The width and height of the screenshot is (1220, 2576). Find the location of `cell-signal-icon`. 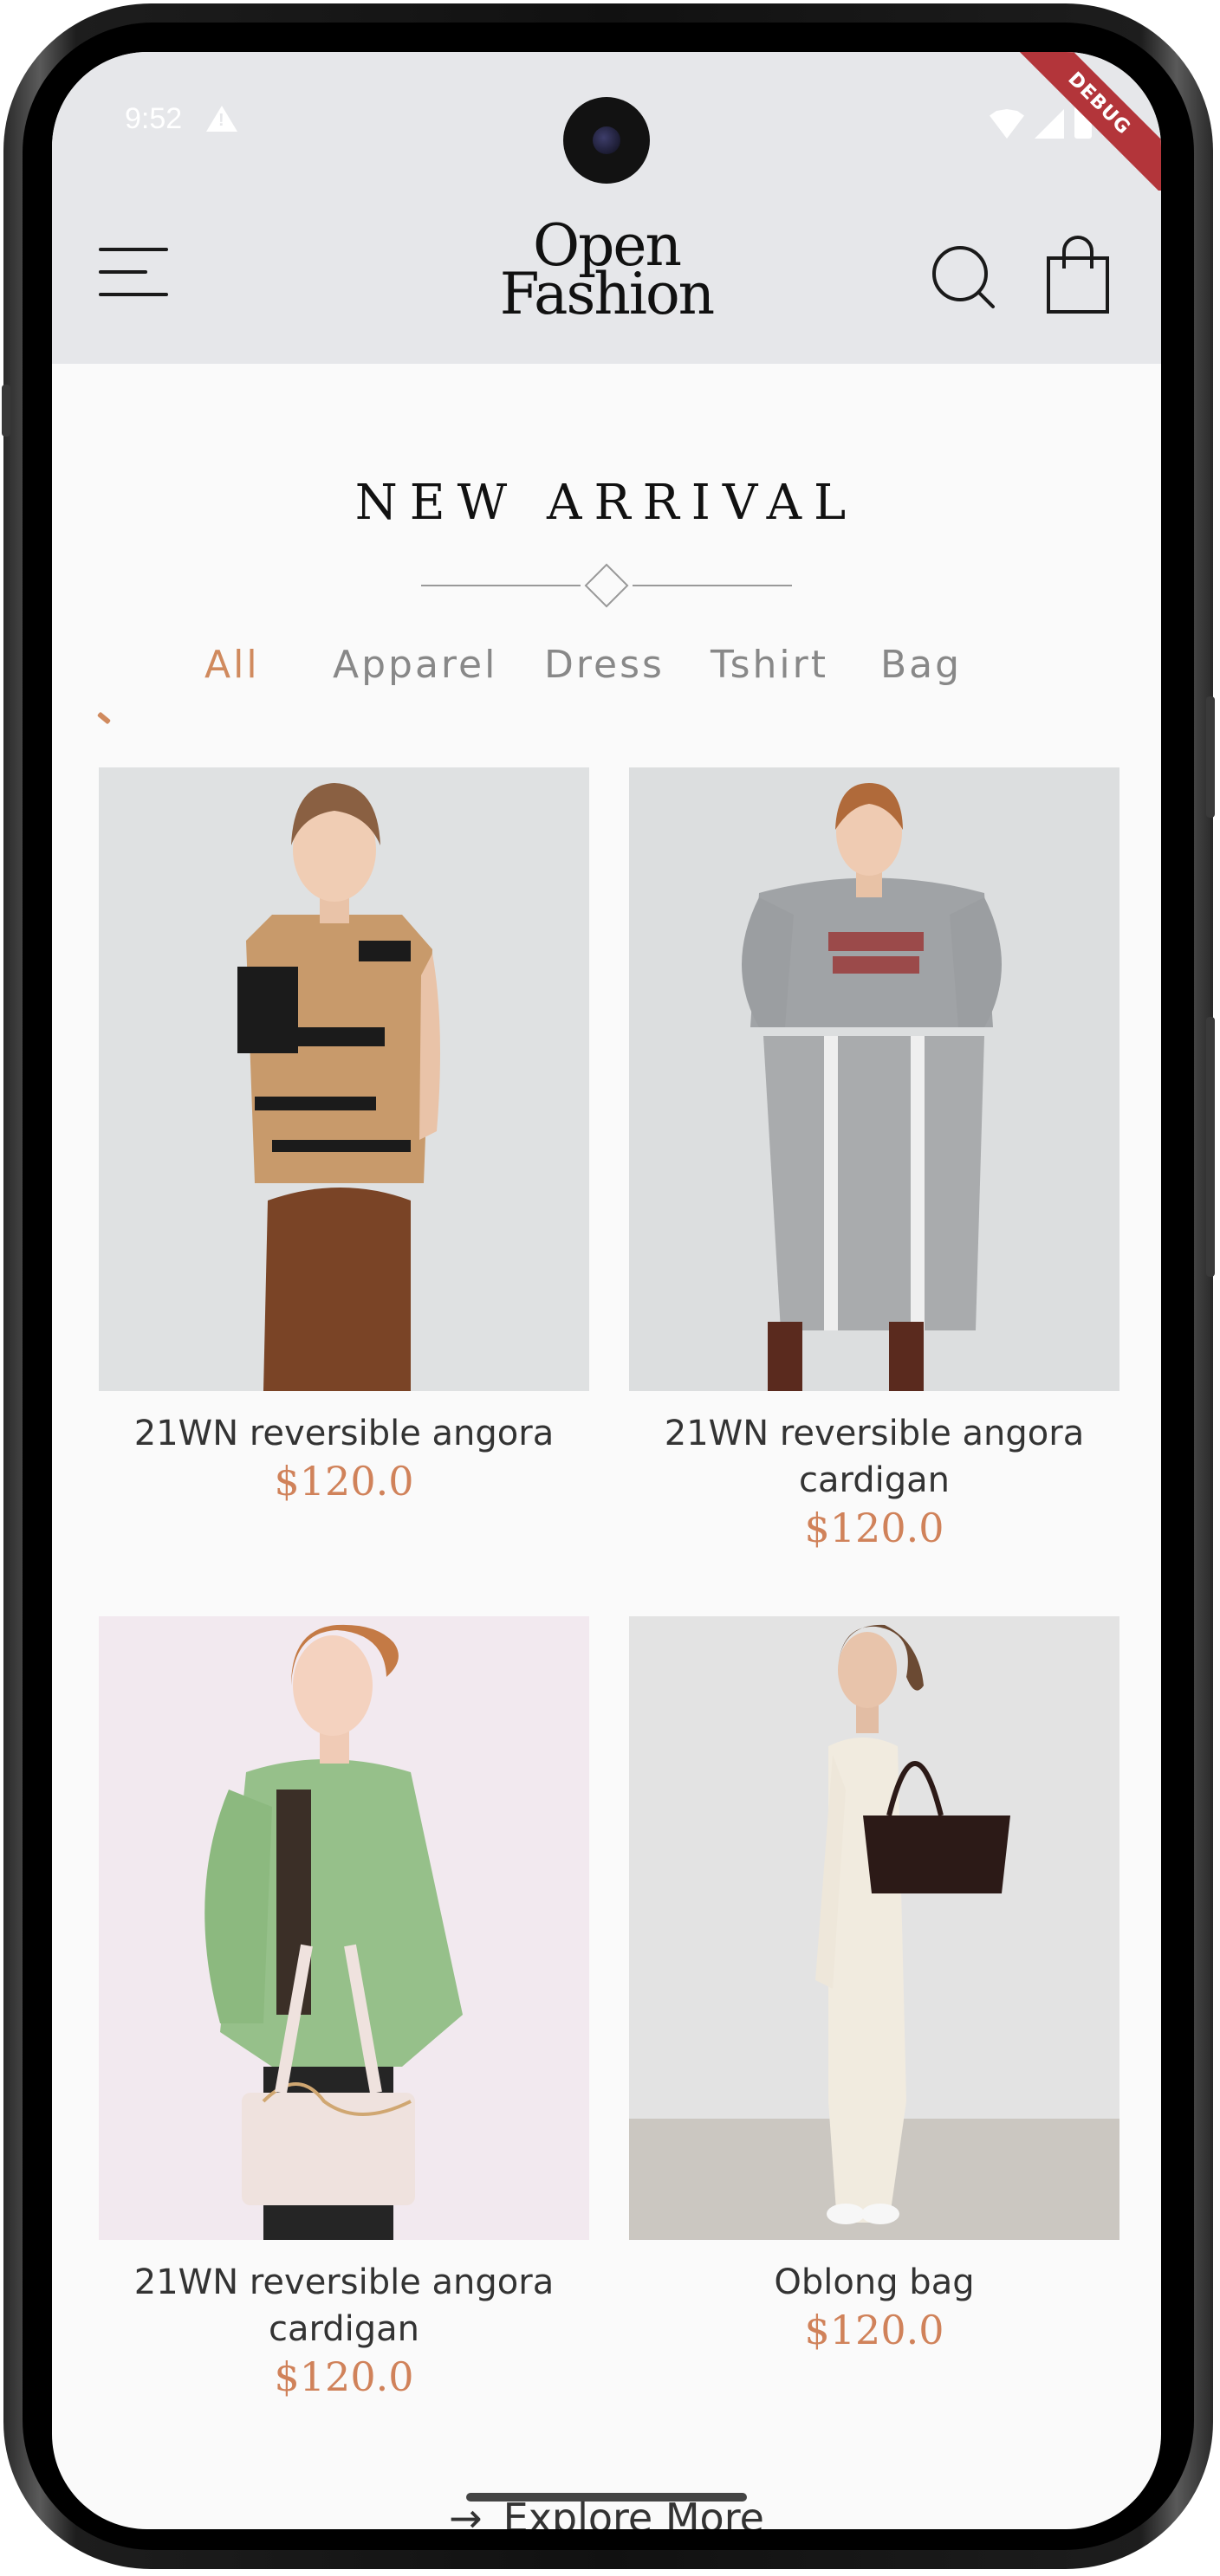

cell-signal-icon is located at coordinates (1049, 124).